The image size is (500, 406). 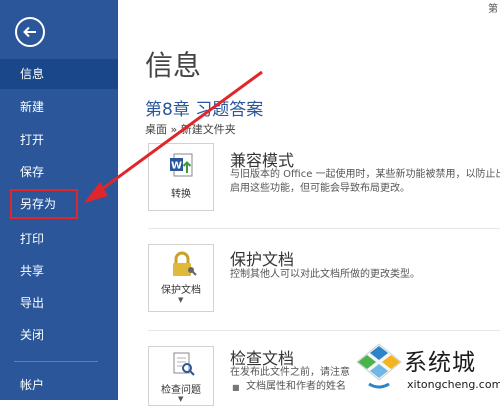 What do you see at coordinates (440, 363) in the screenshot?
I see `watermark-text: 系统城` at bounding box center [440, 363].